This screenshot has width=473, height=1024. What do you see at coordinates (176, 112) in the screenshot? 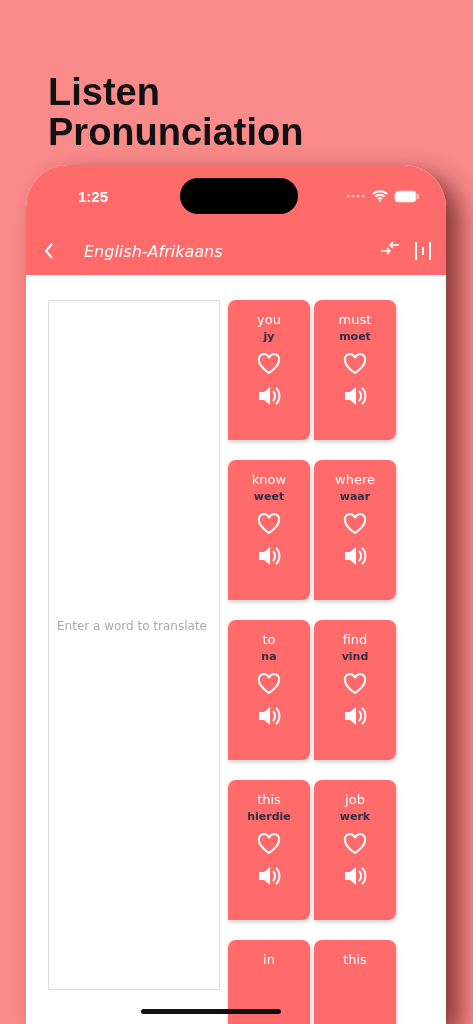
I see `headline: Listen Pronunciation` at bounding box center [176, 112].